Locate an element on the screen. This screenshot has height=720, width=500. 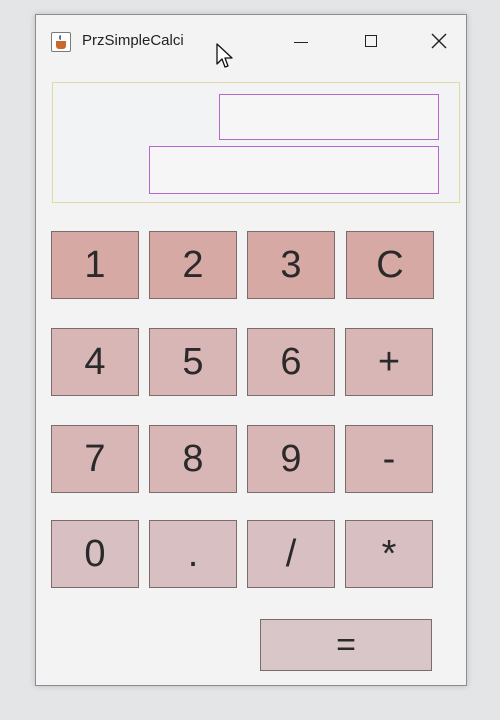
expression-field is located at coordinates (329, 117).